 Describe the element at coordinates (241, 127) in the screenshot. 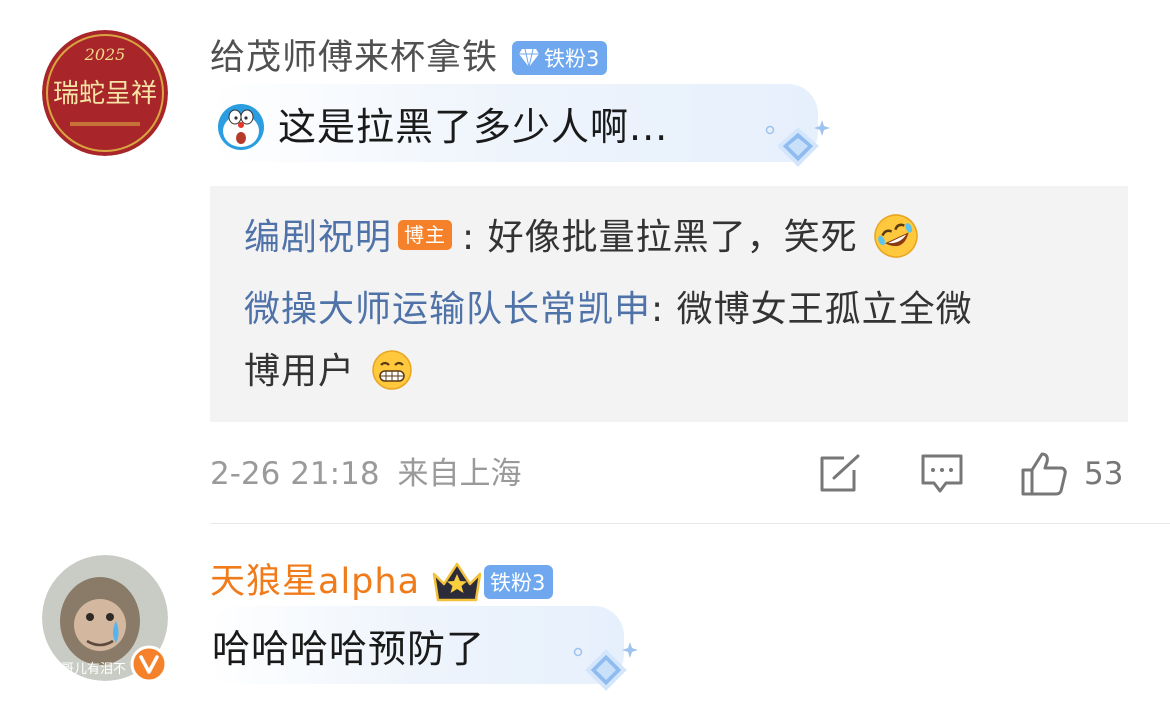

I see `doraemon-emoji-icon` at that location.